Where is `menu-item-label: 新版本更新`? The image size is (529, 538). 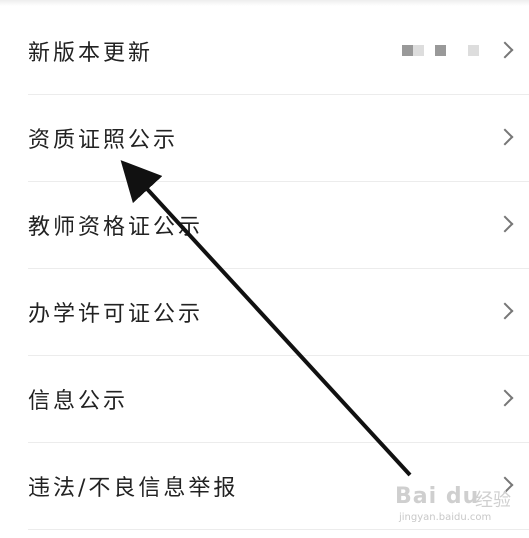
menu-item-label: 新版本更新 is located at coordinates (91, 53).